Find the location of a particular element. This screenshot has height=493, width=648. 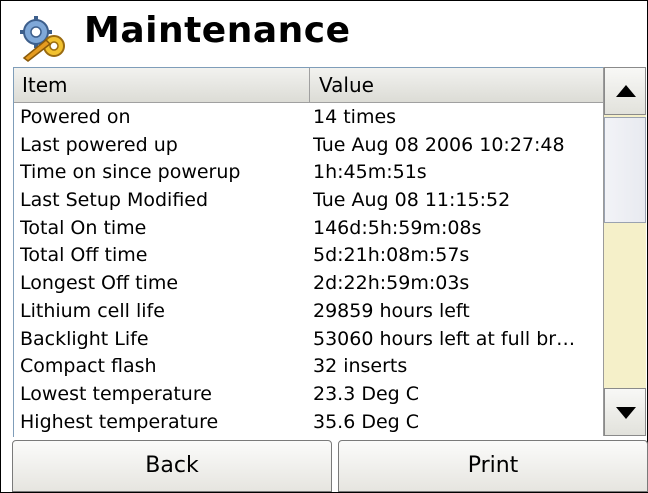

table-row: Powered on 14 times is located at coordinates (309, 118).